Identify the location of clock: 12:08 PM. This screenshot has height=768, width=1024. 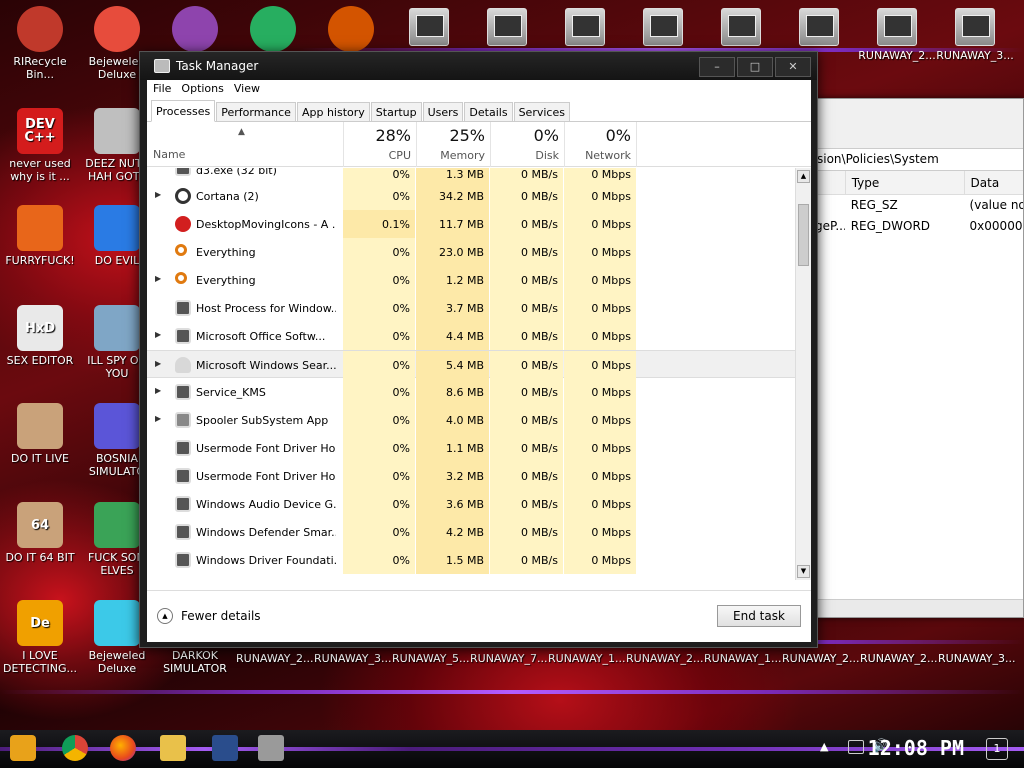
(916, 748).